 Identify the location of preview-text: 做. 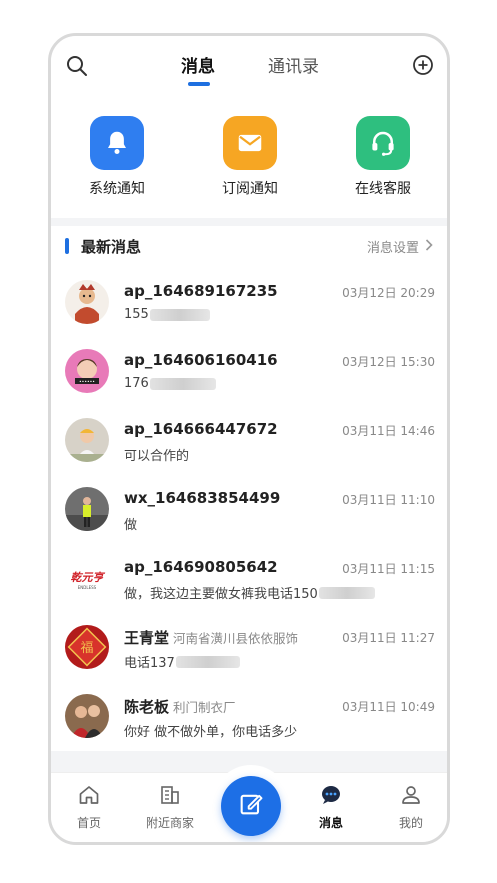
(131, 525).